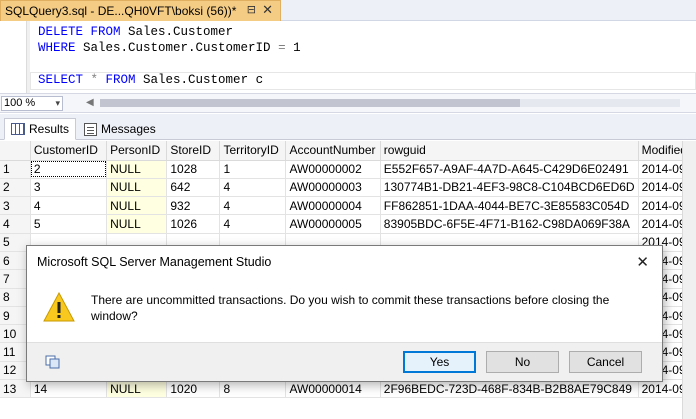  I want to click on tab-results: Results, so click(40, 129).